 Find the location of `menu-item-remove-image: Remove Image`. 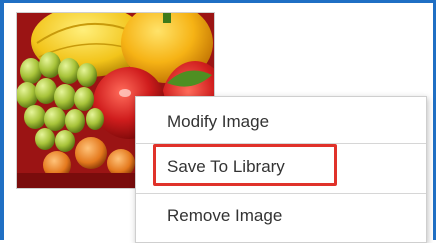

menu-item-remove-image: Remove Image is located at coordinates (281, 216).